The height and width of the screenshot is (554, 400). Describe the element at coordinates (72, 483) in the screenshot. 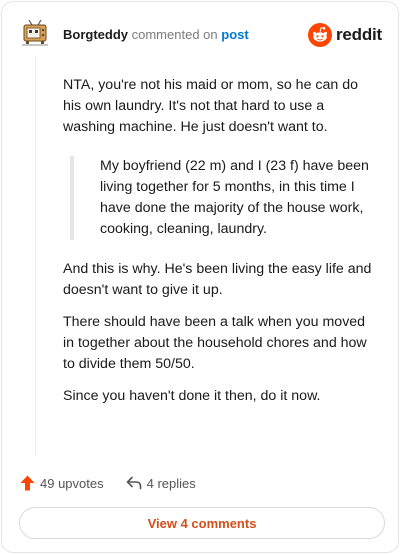

I see `upvote-count: 49 upvotes` at that location.